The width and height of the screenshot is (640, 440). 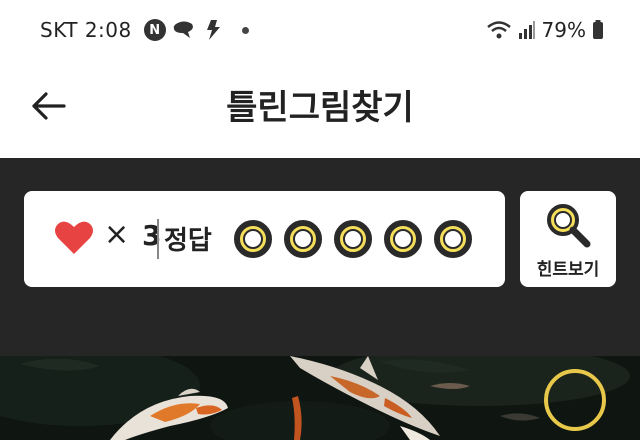 I want to click on times-symbol: ×, so click(x=117, y=234).